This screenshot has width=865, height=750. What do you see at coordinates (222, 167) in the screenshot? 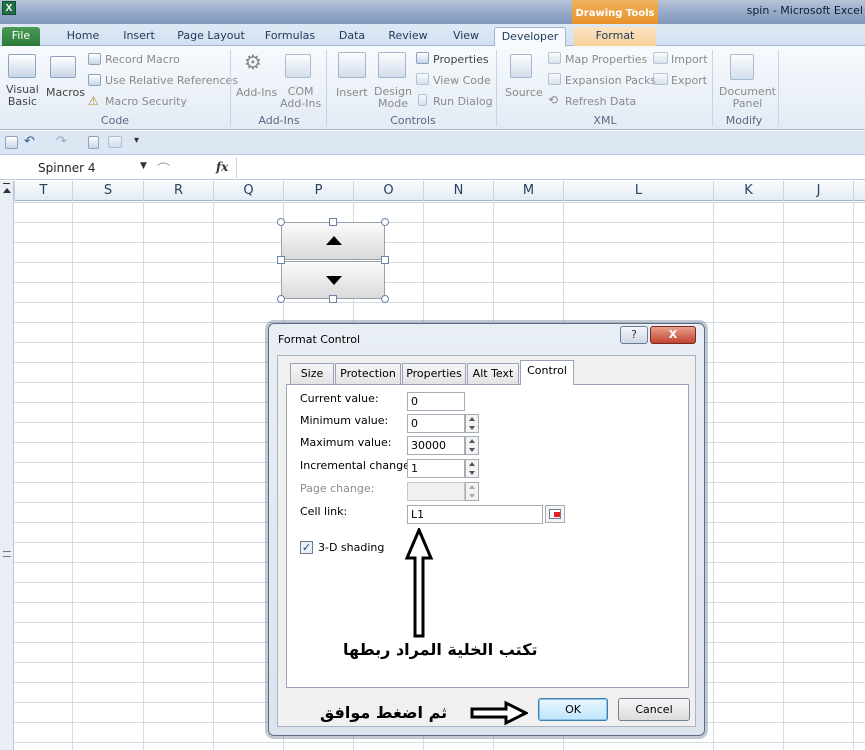
I see `insert-function-icon: fx` at bounding box center [222, 167].